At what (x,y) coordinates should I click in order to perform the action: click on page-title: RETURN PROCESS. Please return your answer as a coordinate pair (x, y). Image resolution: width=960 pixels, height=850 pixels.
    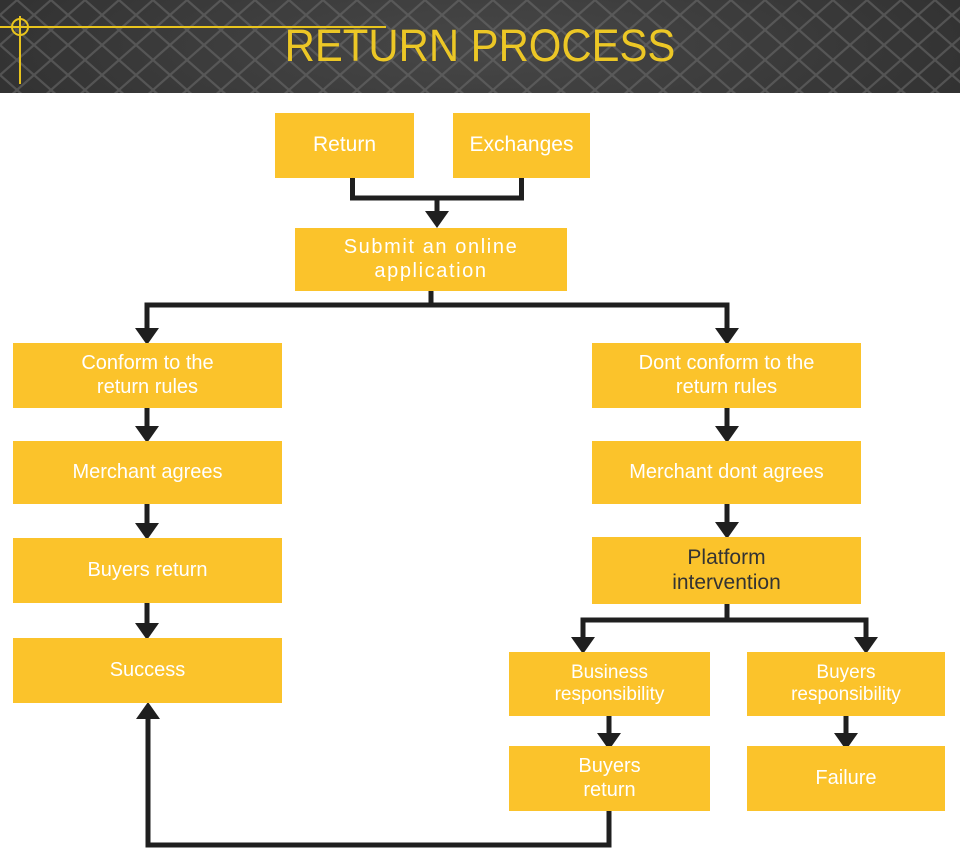
    Looking at the image, I should click on (480, 45).